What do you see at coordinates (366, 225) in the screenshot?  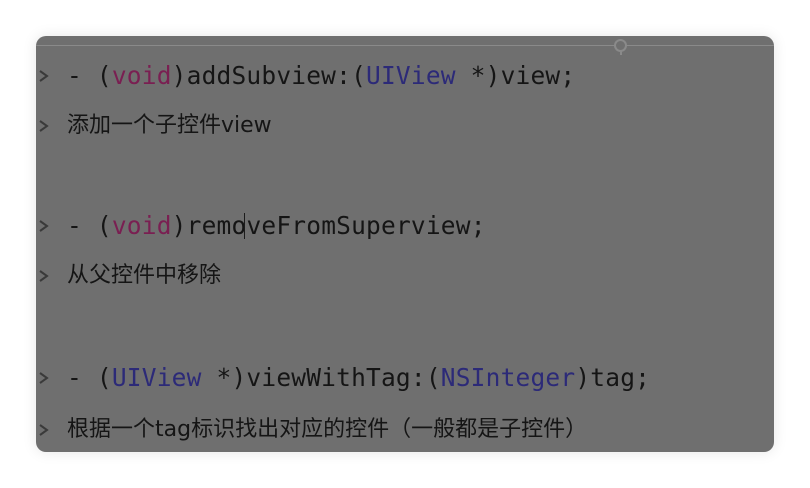 I see `method-name-end: veFromSuperview;` at bounding box center [366, 225].